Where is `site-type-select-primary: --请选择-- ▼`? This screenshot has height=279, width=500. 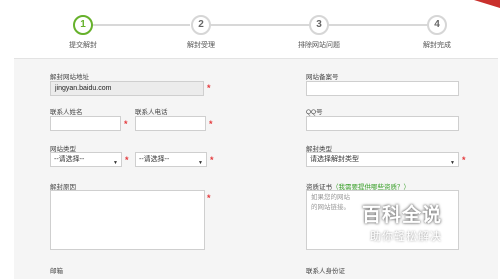
site-type-select-primary: --请选择-- ▼ is located at coordinates (86, 159).